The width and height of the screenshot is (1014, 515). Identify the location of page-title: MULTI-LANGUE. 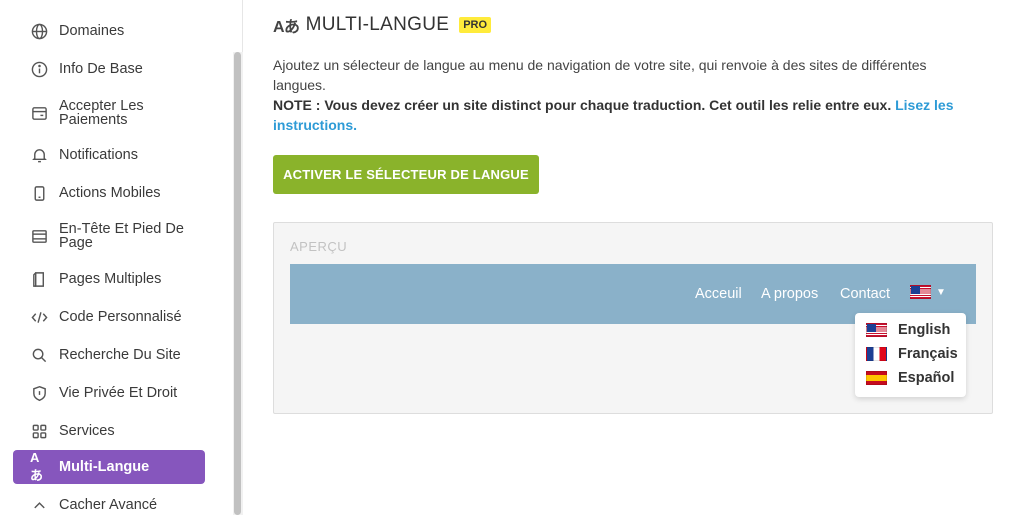
(377, 24).